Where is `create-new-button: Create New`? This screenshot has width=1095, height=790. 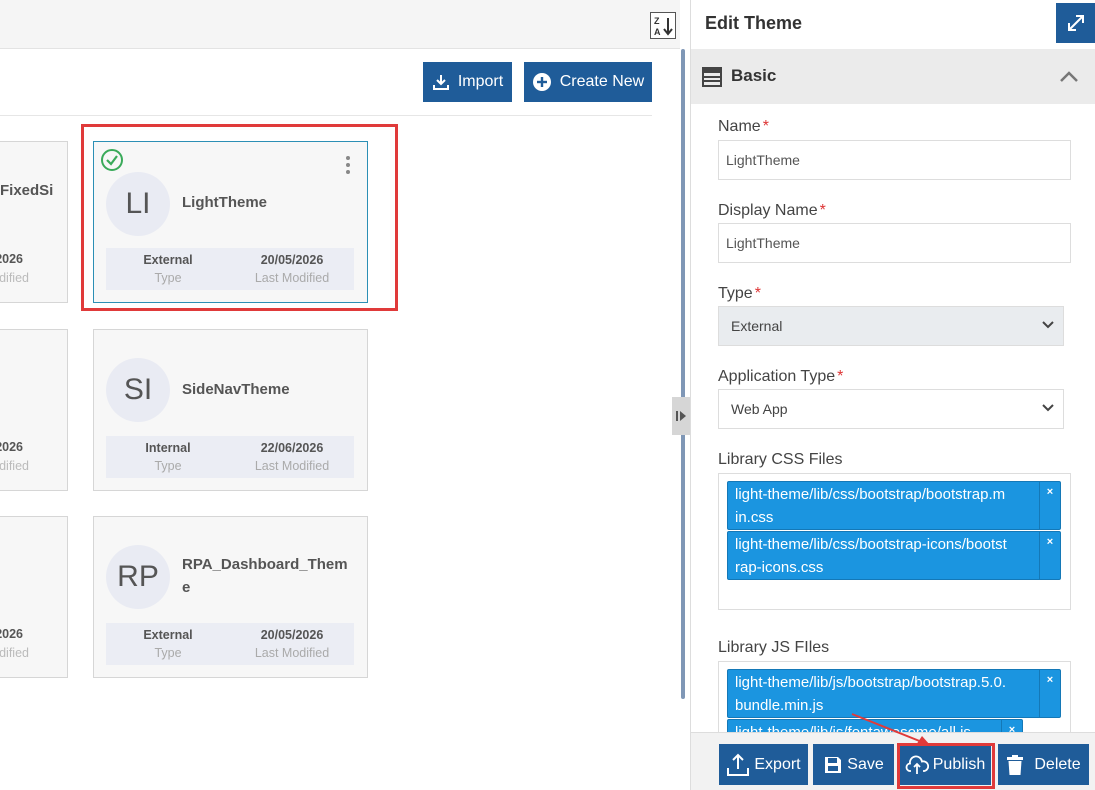 create-new-button: Create New is located at coordinates (588, 82).